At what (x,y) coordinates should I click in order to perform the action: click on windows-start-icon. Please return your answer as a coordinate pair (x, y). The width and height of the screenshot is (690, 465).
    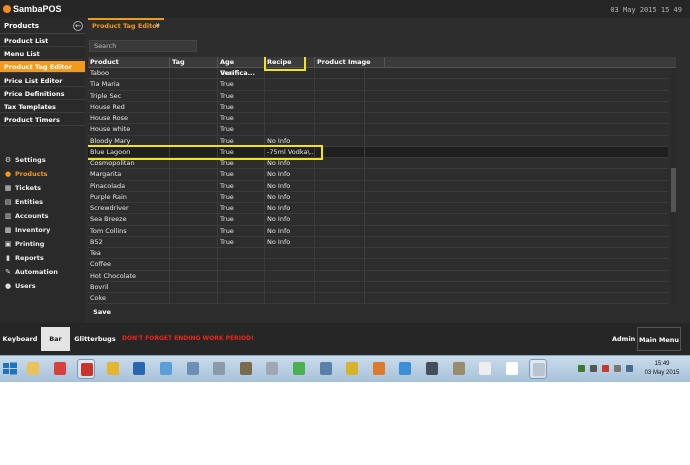
    Looking at the image, I should click on (10, 369).